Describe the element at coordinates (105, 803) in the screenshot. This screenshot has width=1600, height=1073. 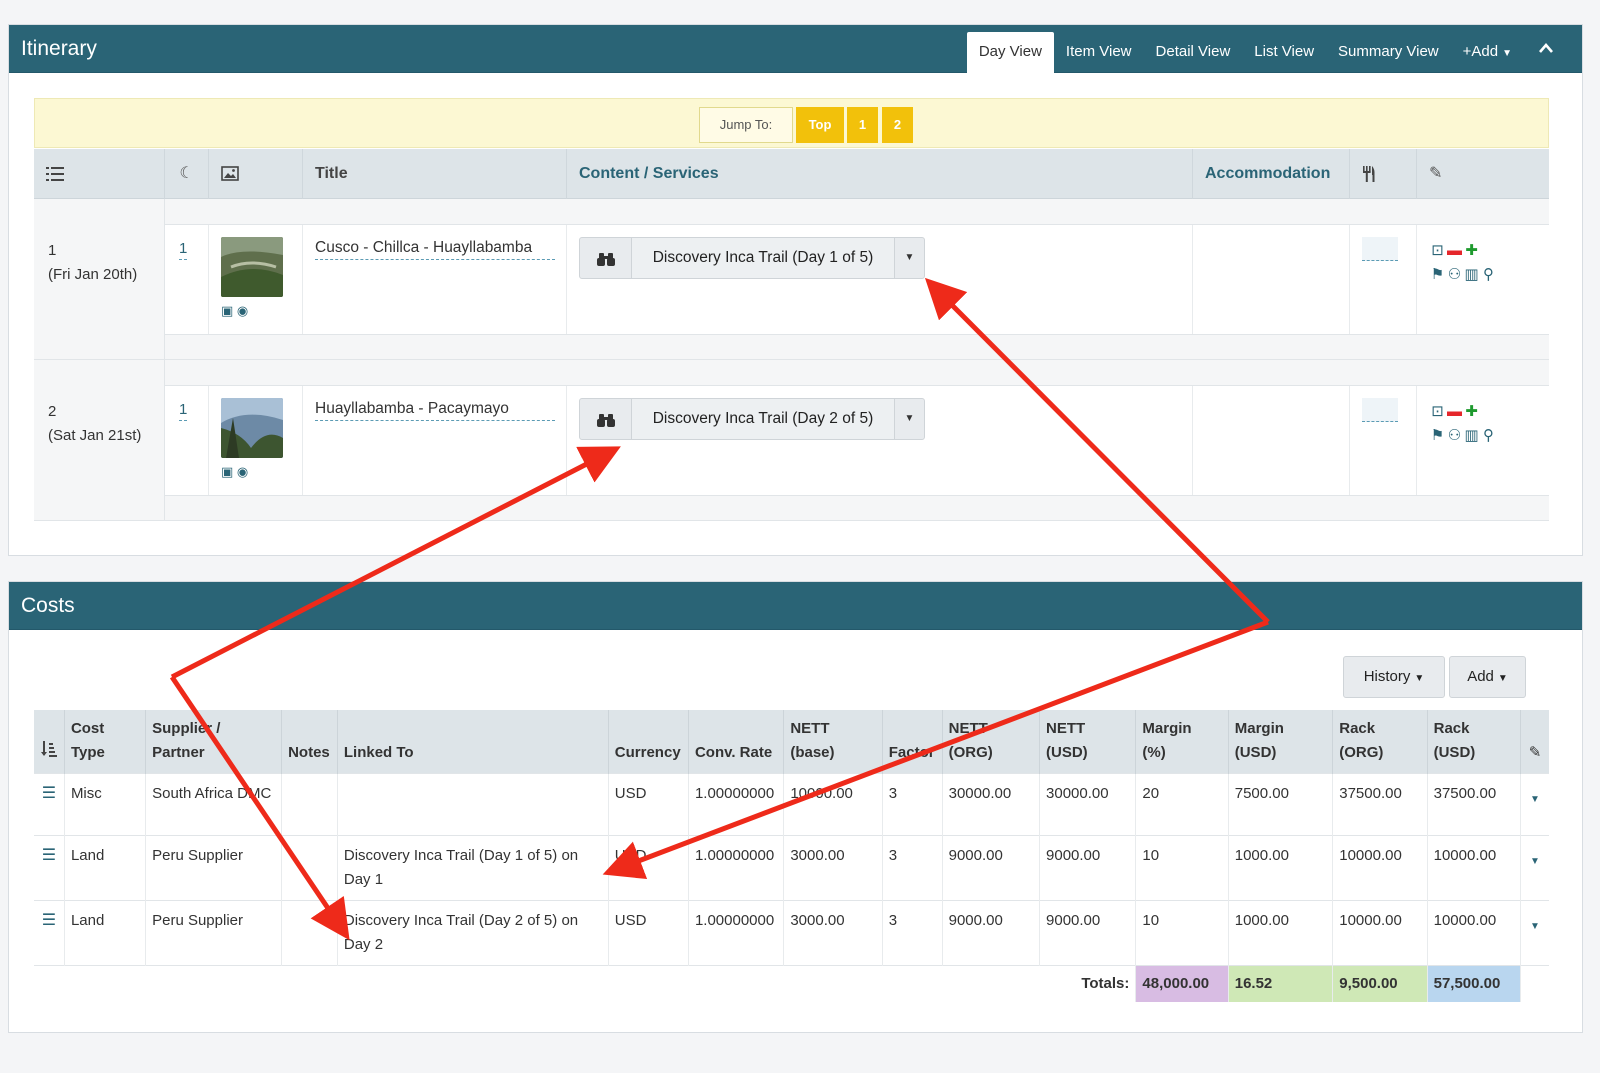
I see `cell-cost-type: Misc` at that location.